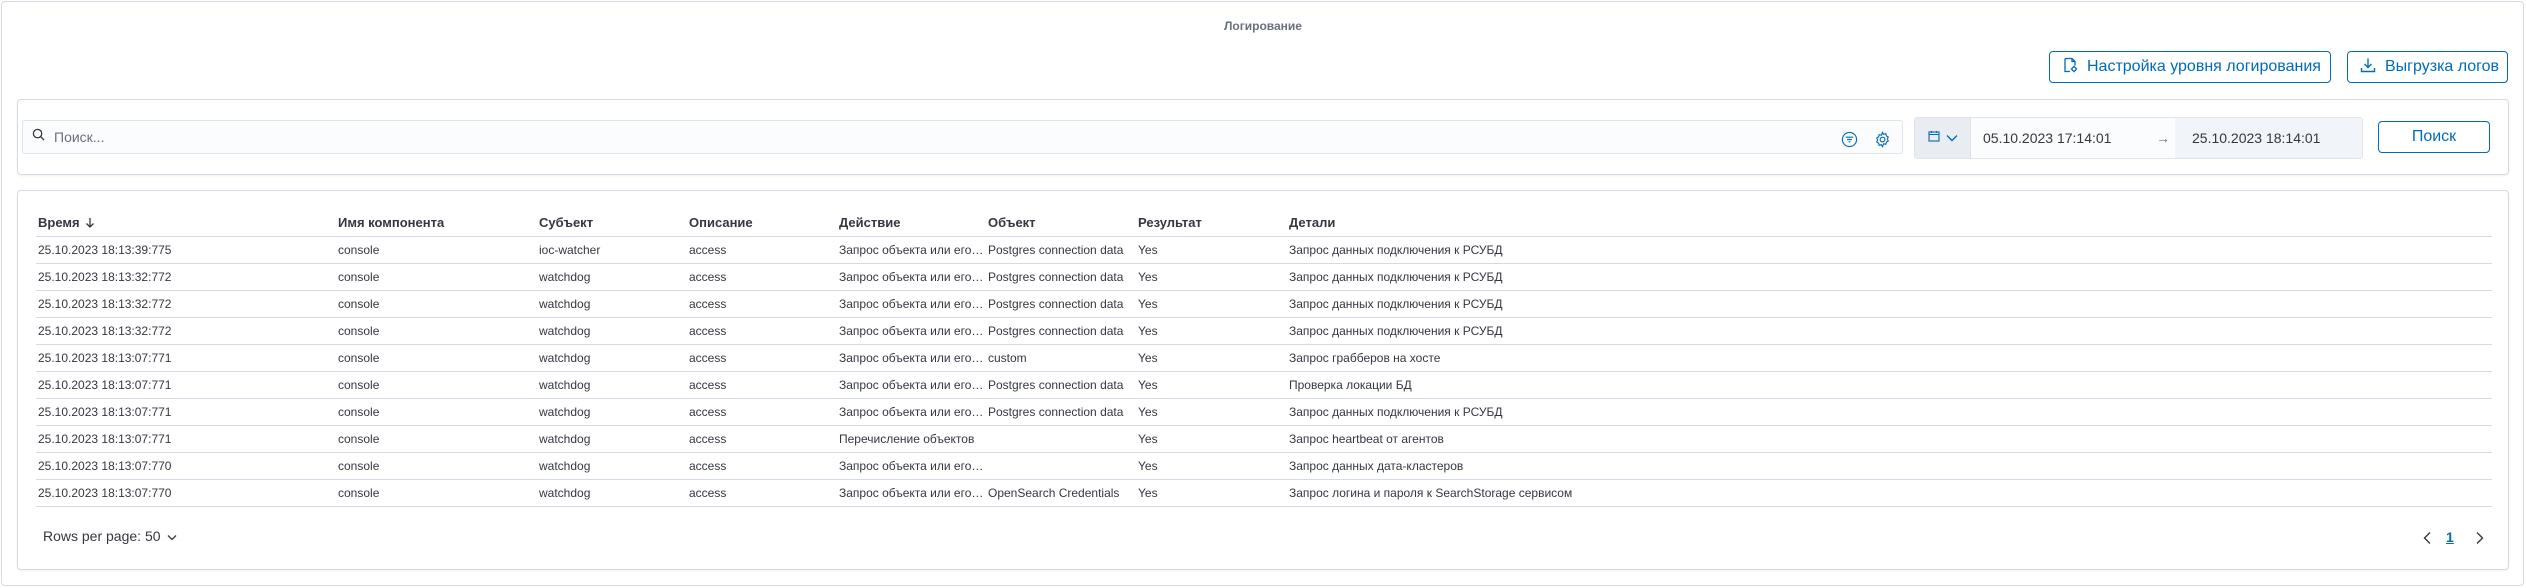 Image resolution: width=2526 pixels, height=588 pixels. I want to click on date-quick-select, so click(1943, 138).